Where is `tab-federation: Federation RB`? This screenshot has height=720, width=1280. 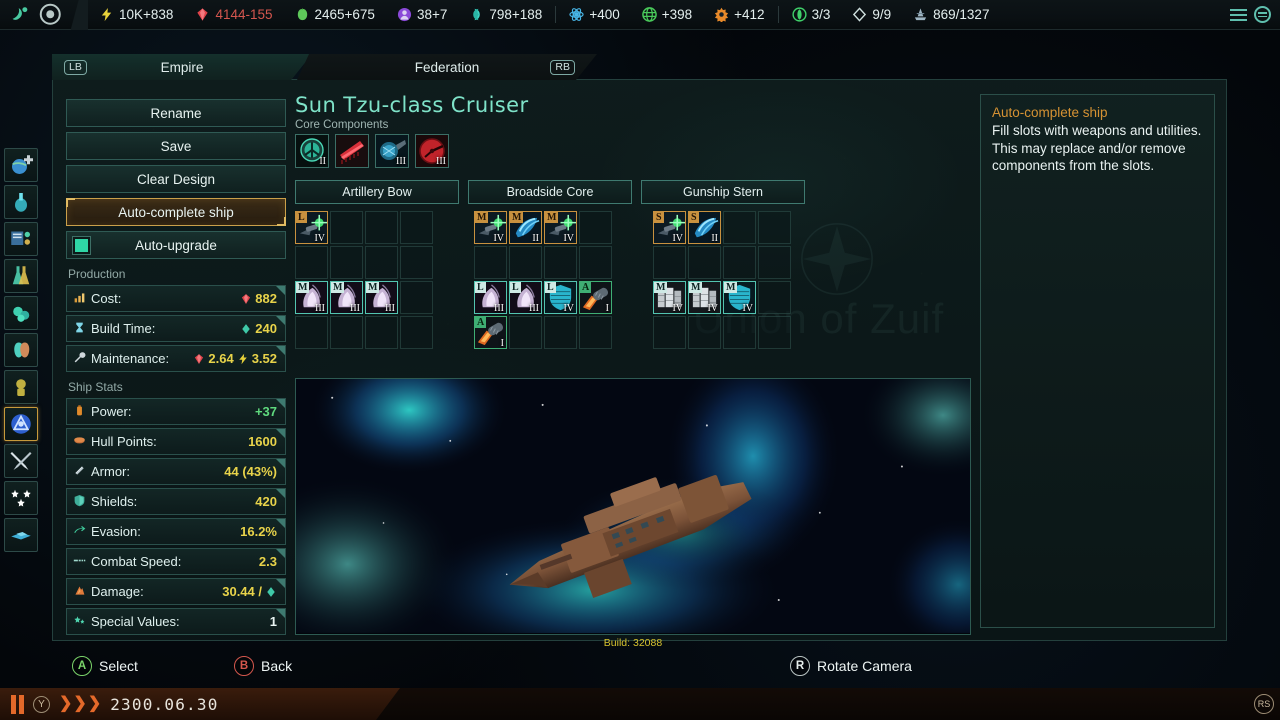
tab-federation: Federation RB is located at coordinates (447, 67).